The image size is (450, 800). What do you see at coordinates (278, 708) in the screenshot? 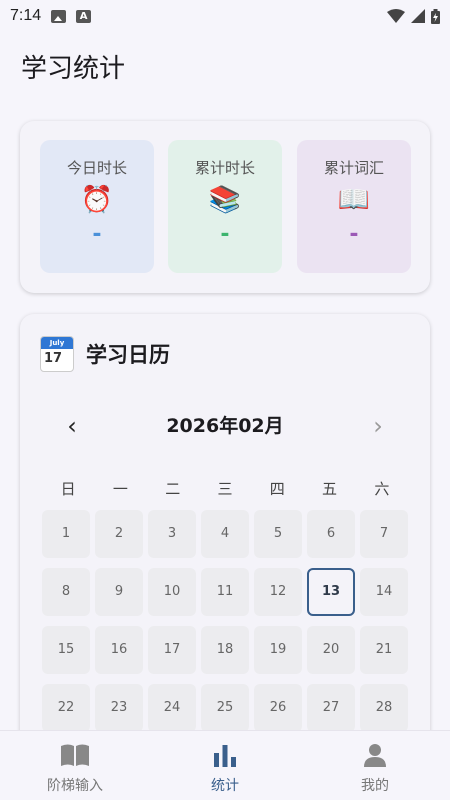
I see `day-cell: 26` at bounding box center [278, 708].